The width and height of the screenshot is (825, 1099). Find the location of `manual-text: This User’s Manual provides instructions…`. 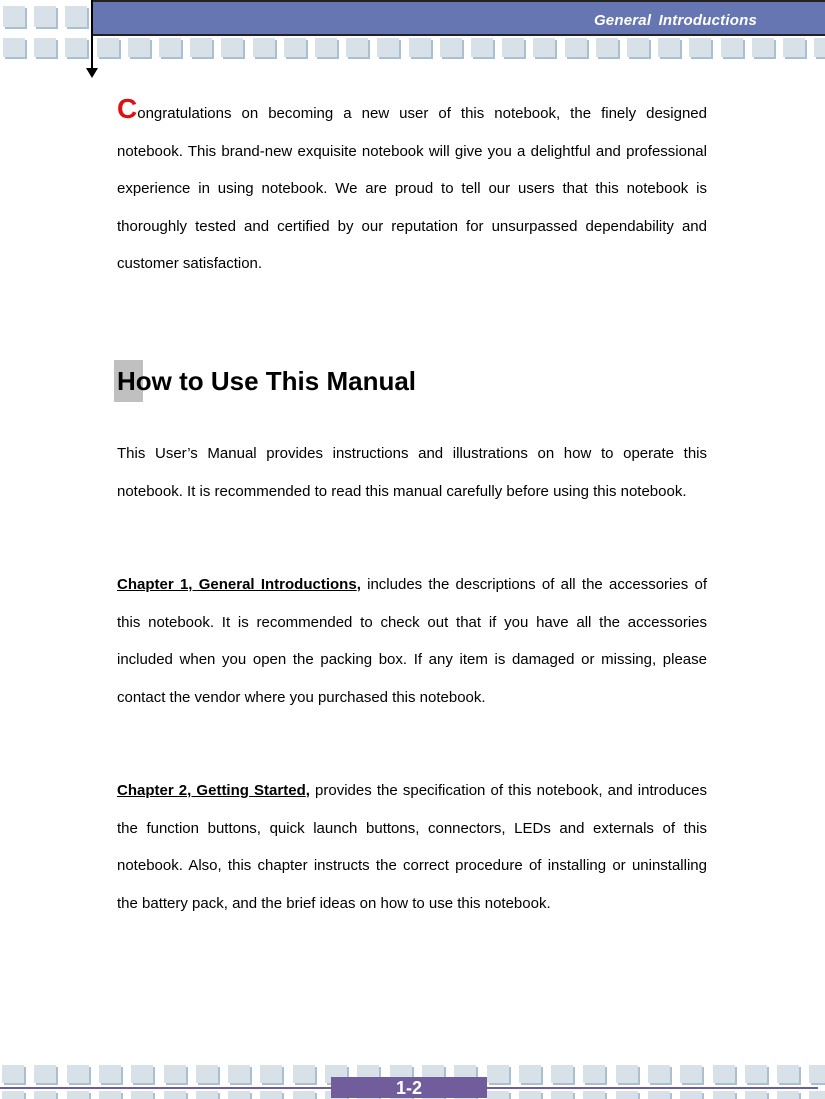

manual-text: This User’s Manual provides instructions… is located at coordinates (412, 472).